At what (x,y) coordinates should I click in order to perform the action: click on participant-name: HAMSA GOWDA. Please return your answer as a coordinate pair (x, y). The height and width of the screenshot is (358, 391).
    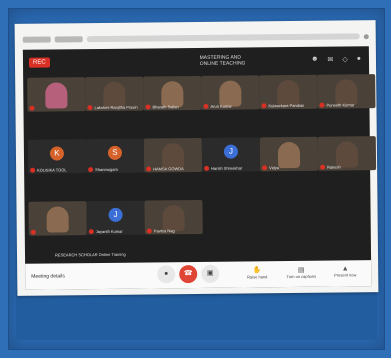
    Looking at the image, I should click on (165, 169).